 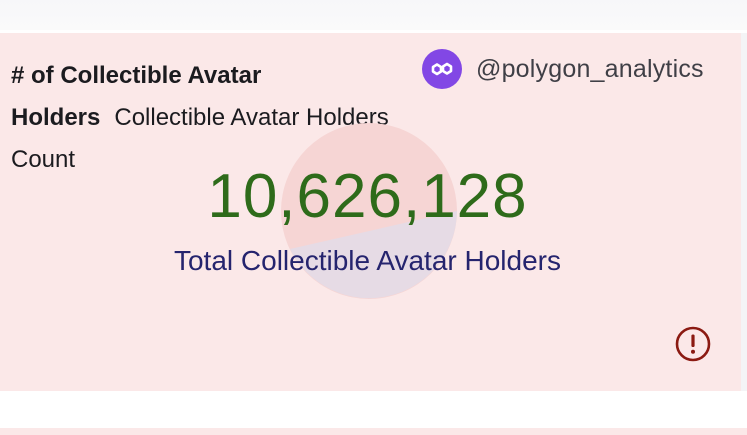 I want to click on brand-attribution: @polygon_analytics, so click(x=563, y=69).